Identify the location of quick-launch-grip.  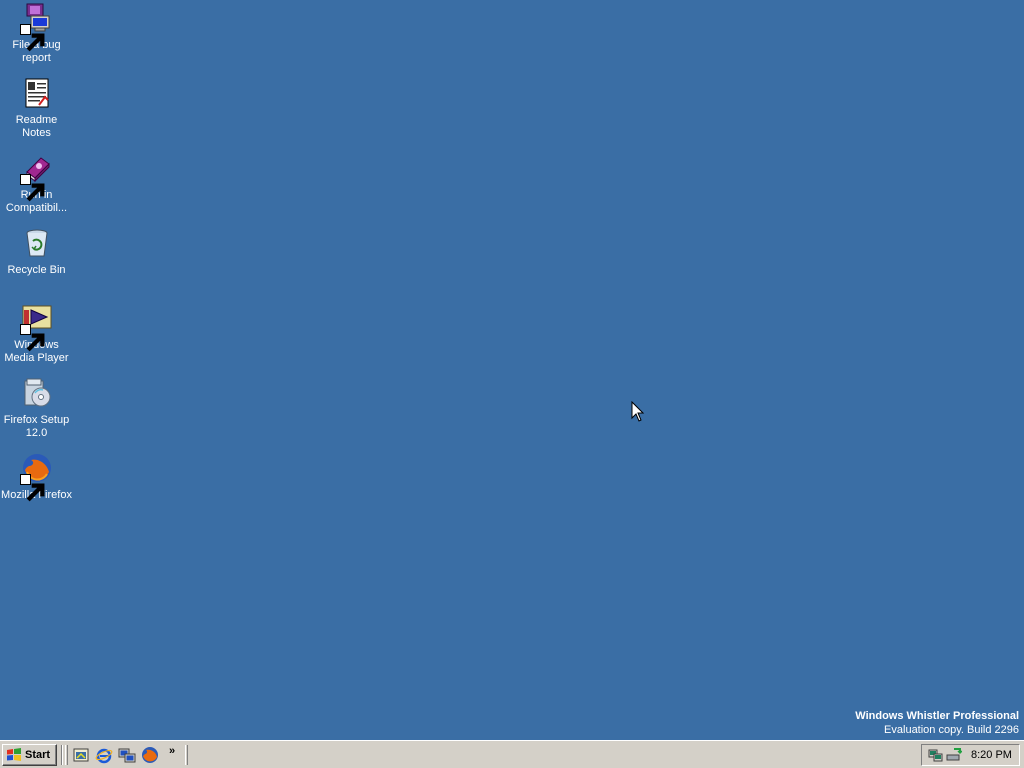
(66, 755).